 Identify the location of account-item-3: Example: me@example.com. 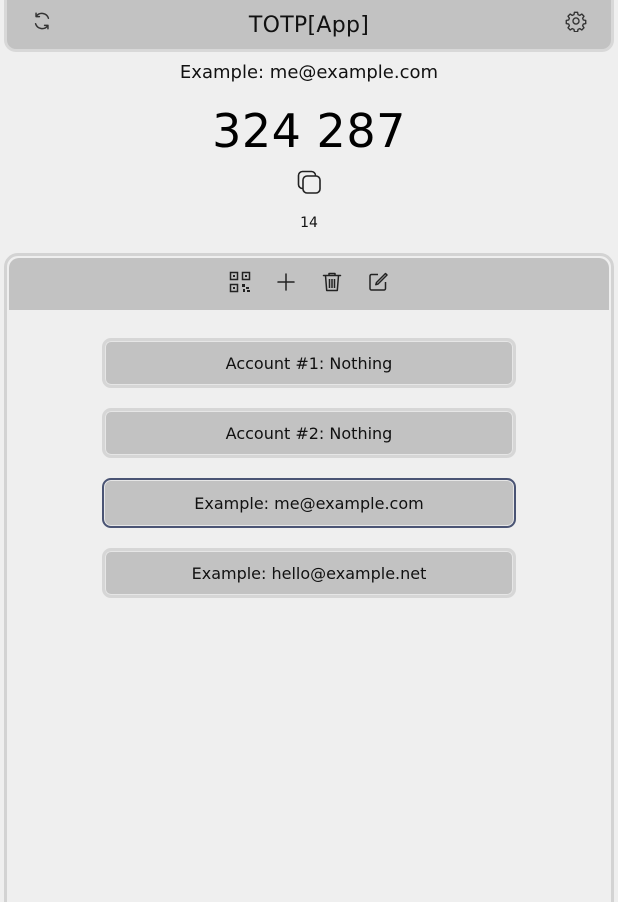
(309, 503).